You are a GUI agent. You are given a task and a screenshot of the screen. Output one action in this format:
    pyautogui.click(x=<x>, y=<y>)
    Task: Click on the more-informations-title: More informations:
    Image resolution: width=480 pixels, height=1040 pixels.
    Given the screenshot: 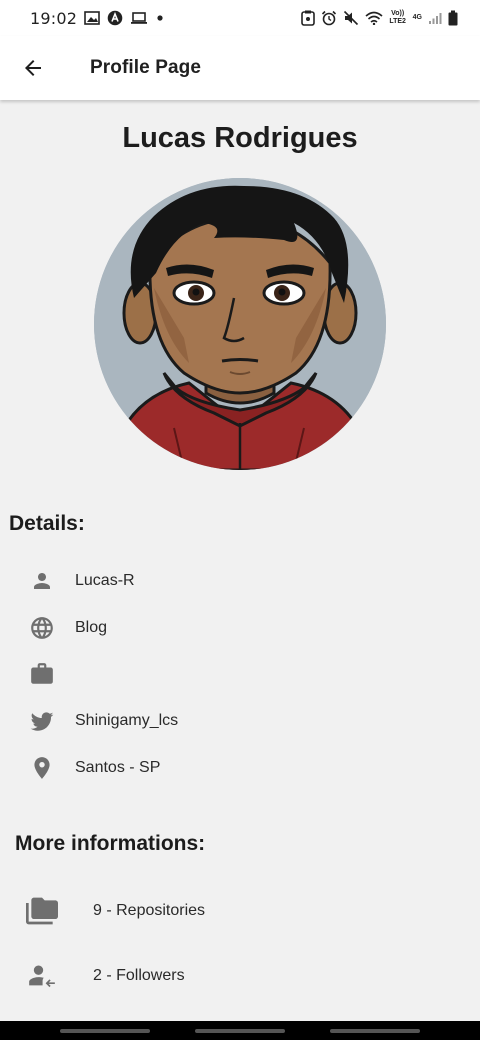 What is the action you would take?
    pyautogui.click(x=110, y=843)
    